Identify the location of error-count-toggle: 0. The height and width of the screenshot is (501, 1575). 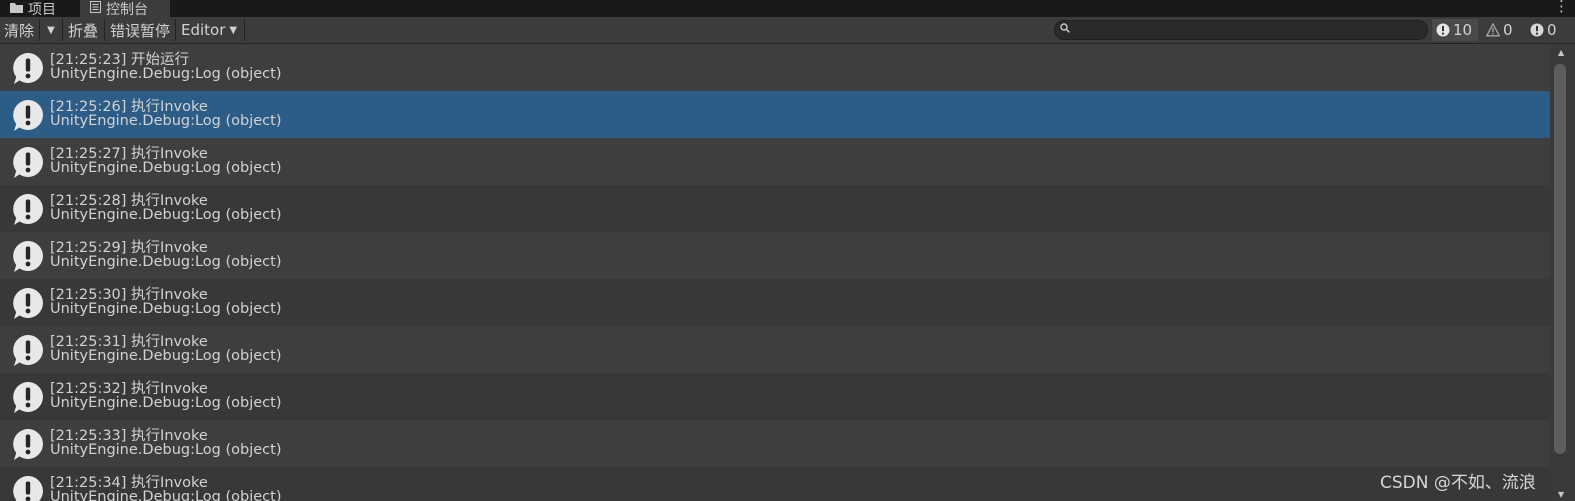
(1546, 30).